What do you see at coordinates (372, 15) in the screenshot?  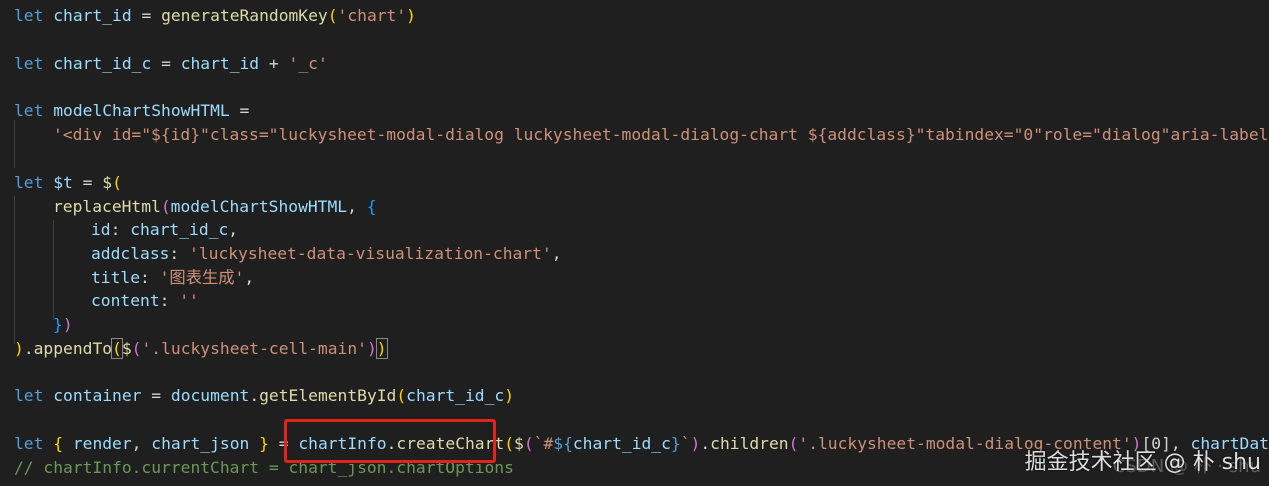 I see `string-token: 'chart'` at bounding box center [372, 15].